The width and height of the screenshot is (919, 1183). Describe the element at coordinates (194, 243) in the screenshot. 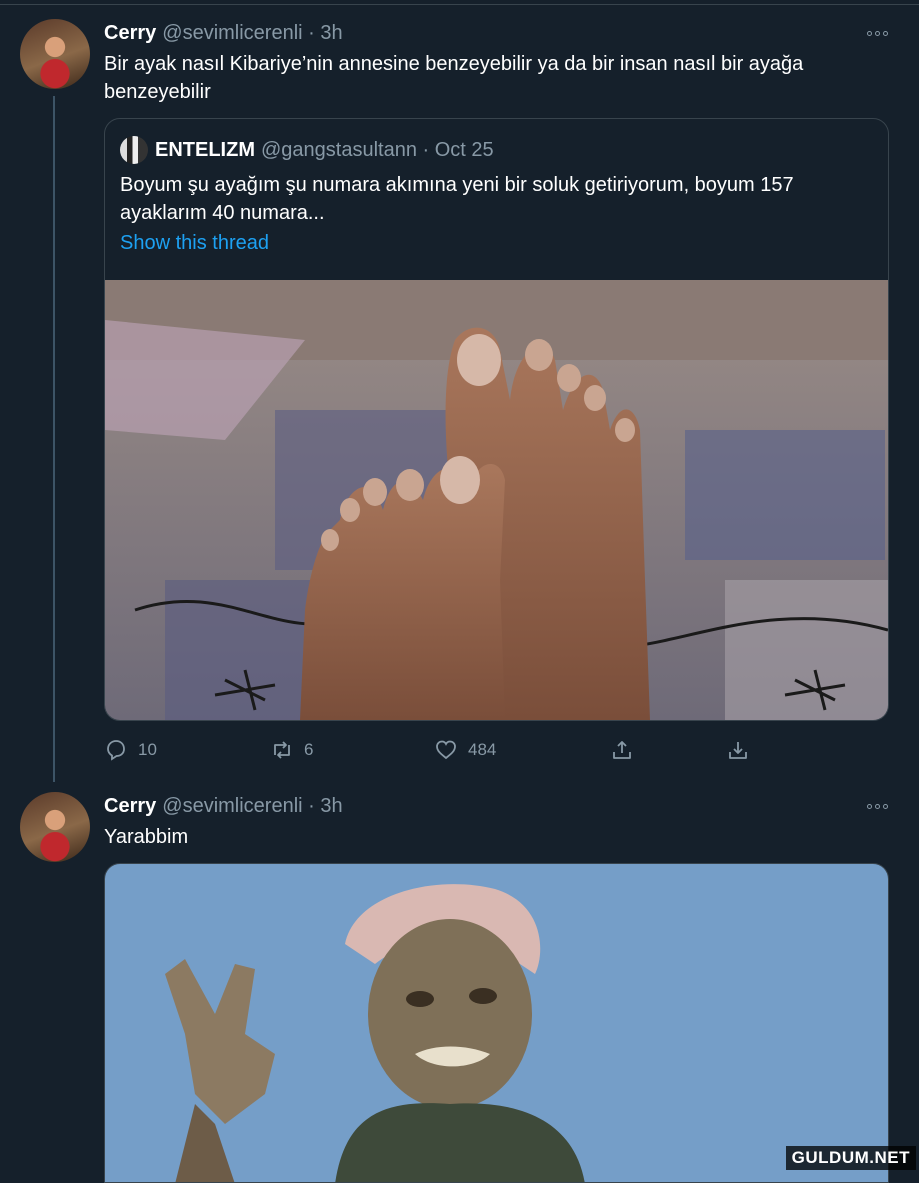

I see `show-thread-link: Show this thread` at that location.